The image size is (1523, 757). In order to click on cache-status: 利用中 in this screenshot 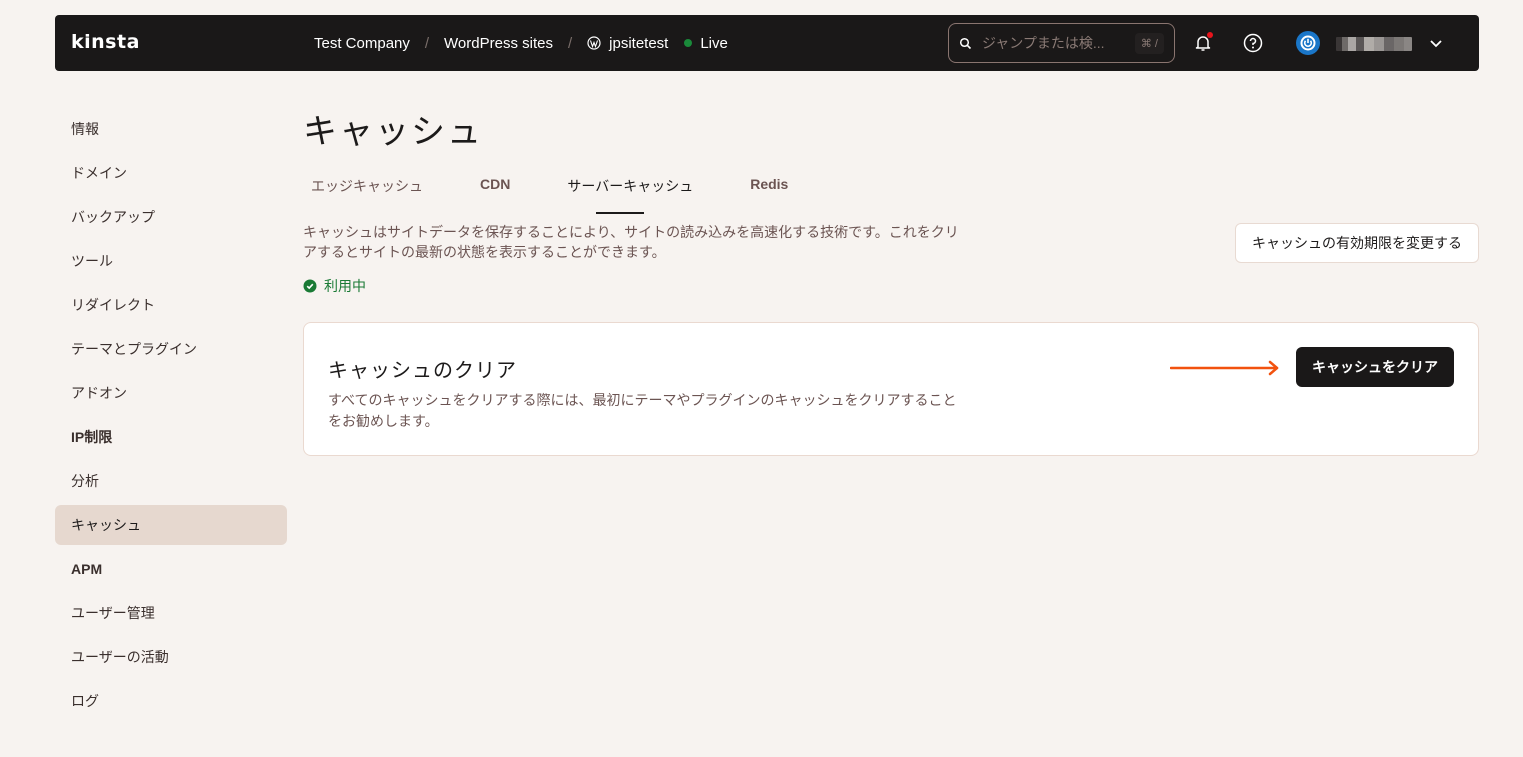, I will do `click(334, 286)`.